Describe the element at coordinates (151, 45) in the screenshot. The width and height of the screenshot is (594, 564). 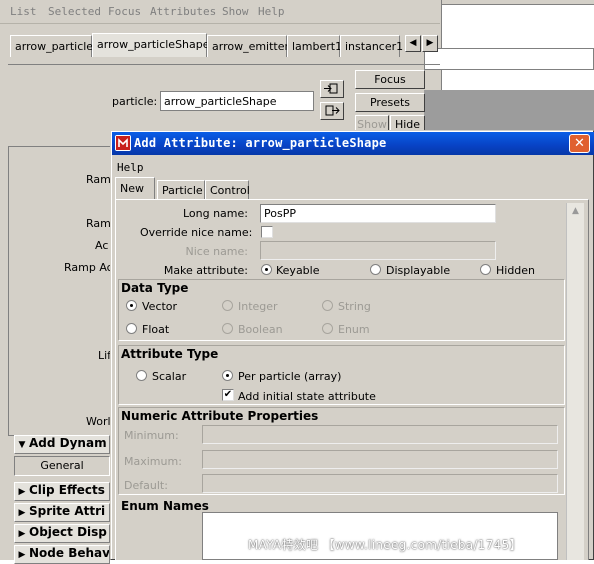
I see `tab-arrow-particleshape: arrow_particleShape` at that location.